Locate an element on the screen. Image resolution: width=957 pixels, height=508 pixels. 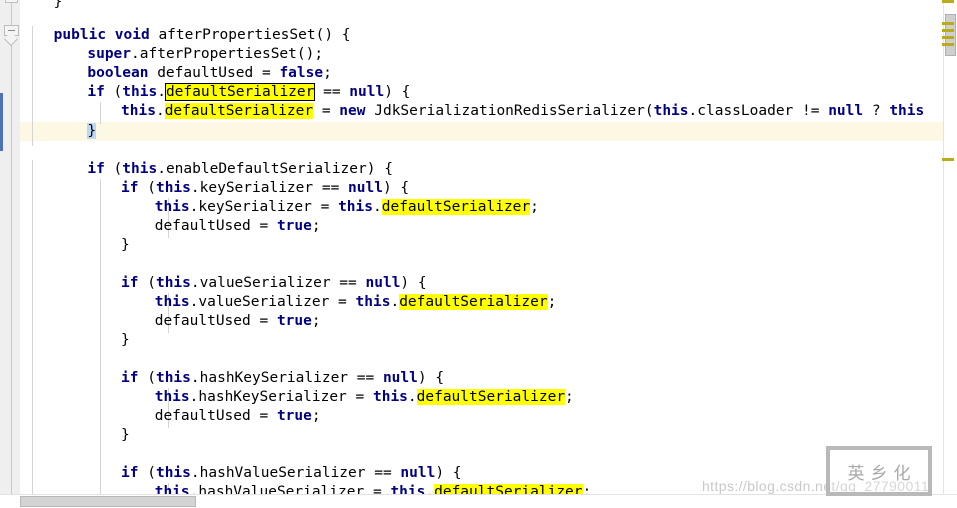
vcs-change-bar is located at coordinates (1, 122).